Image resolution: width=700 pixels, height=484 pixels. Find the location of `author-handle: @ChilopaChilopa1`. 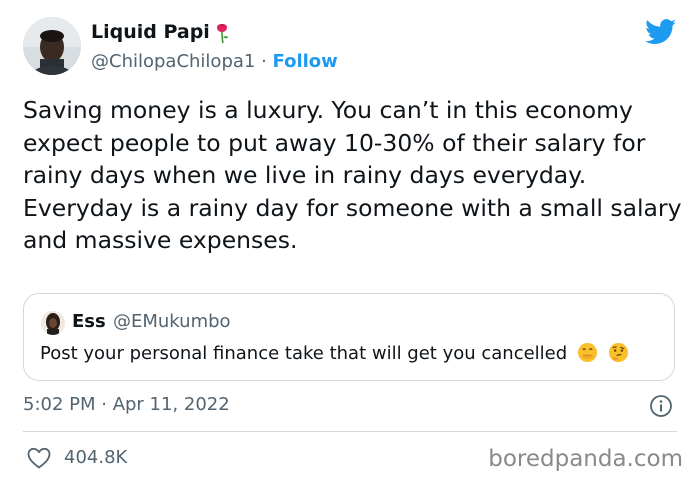

author-handle: @ChilopaChilopa1 is located at coordinates (173, 61).